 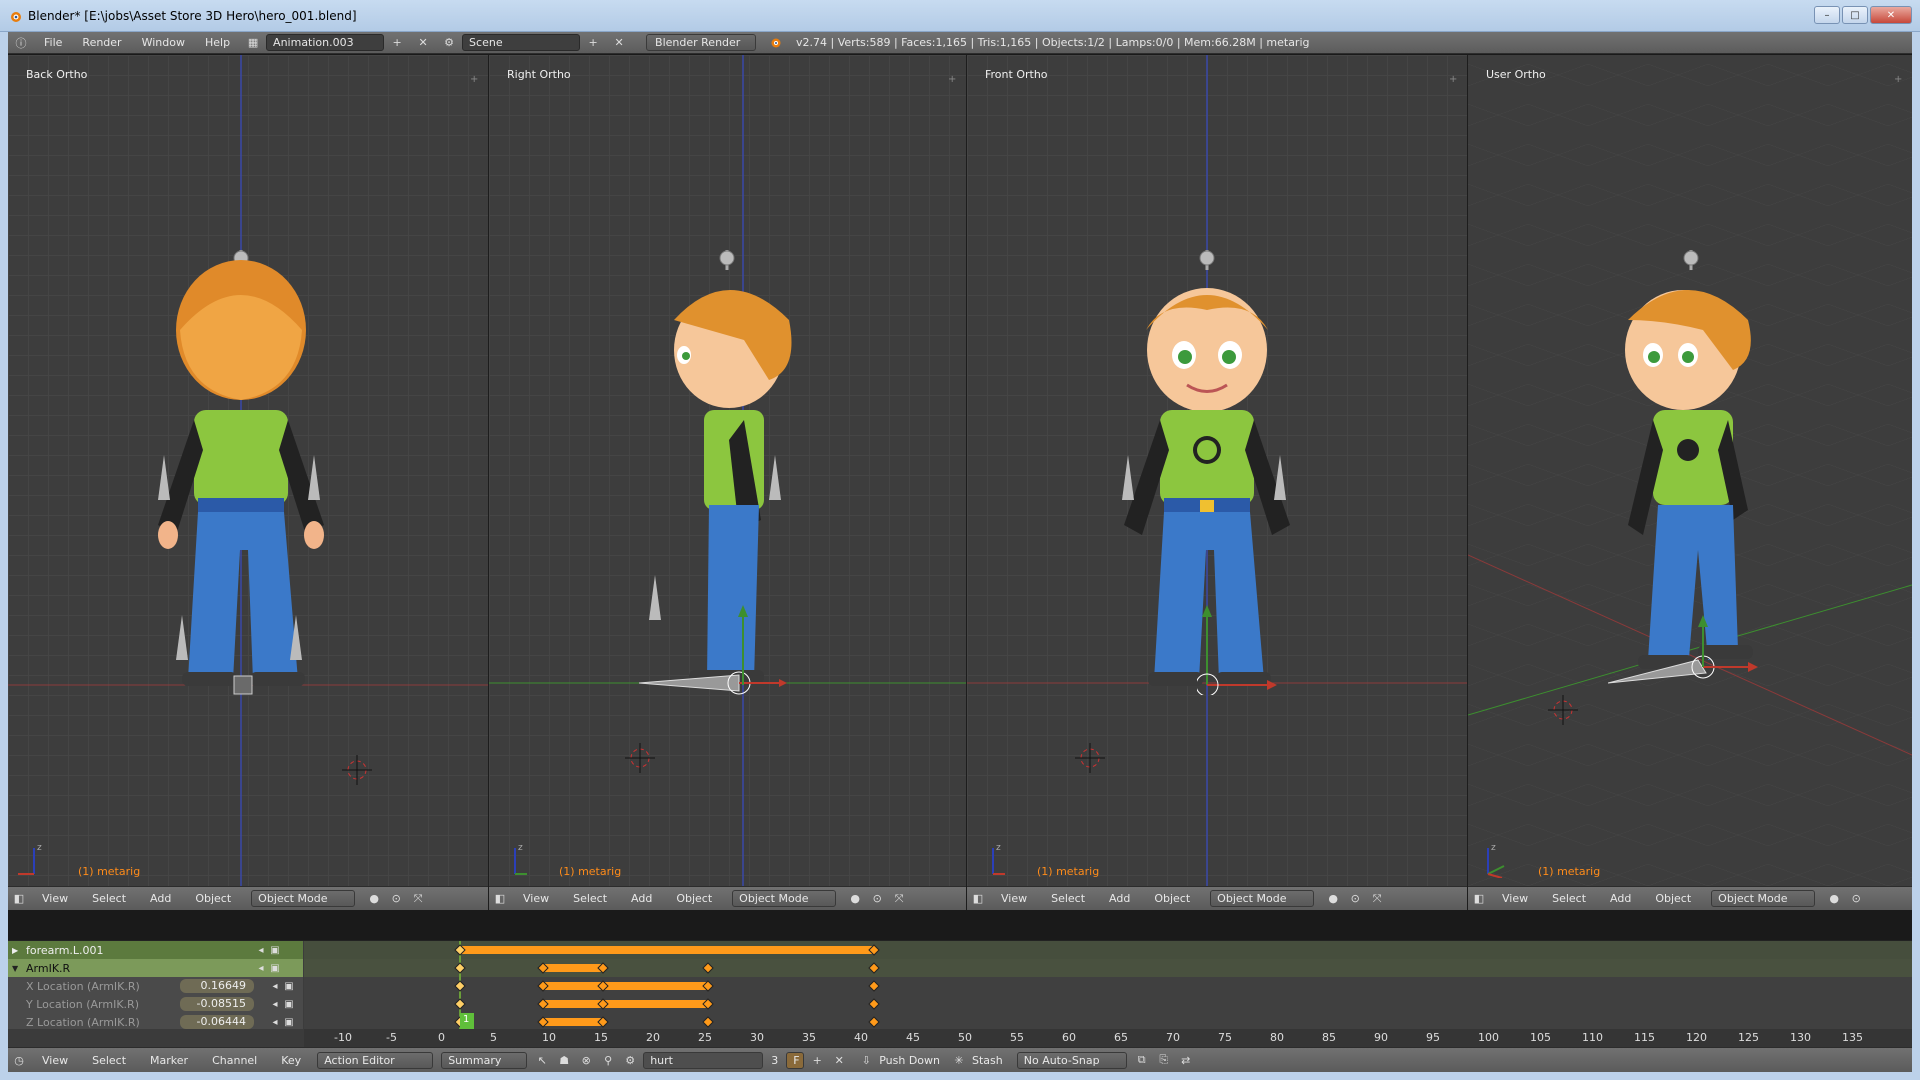 What do you see at coordinates (839, 1060) in the screenshot?
I see `unlink-action-icon: ✕` at bounding box center [839, 1060].